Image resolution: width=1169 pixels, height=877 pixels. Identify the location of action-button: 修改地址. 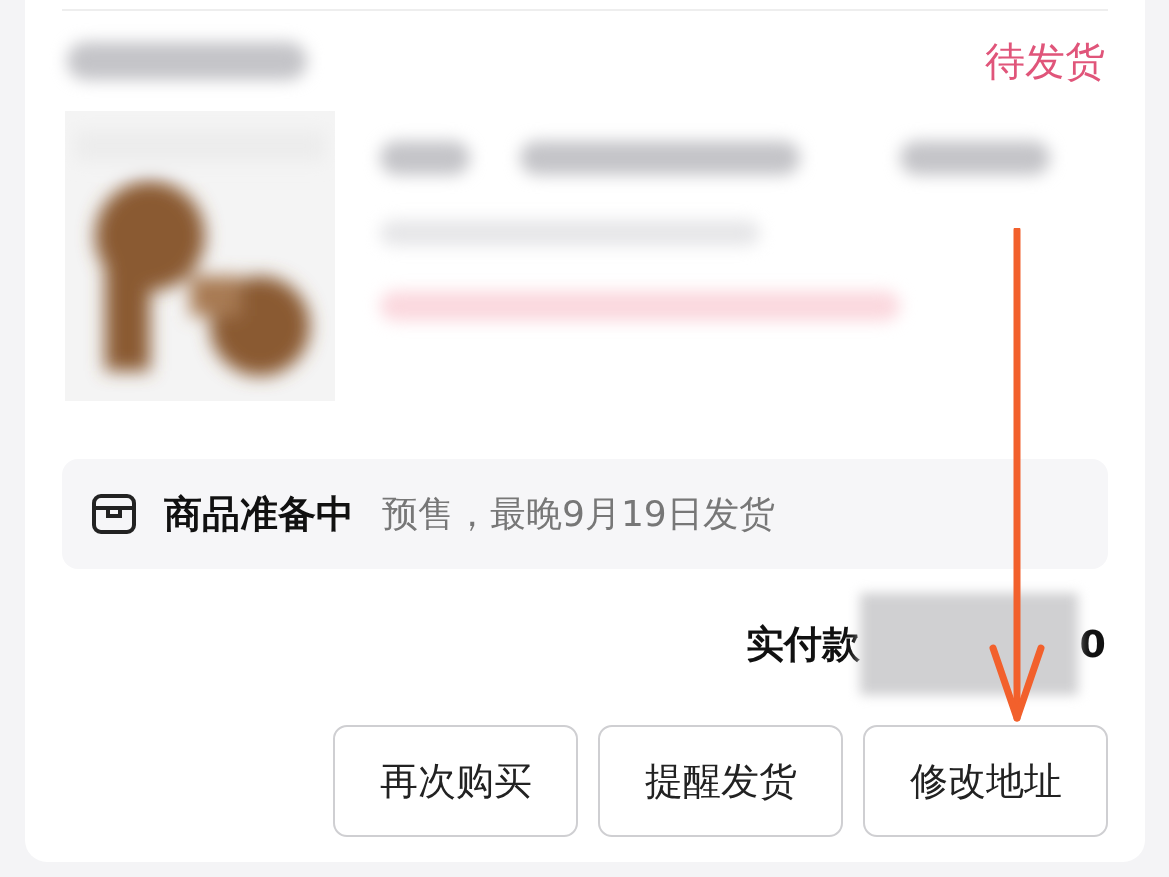
(985, 781).